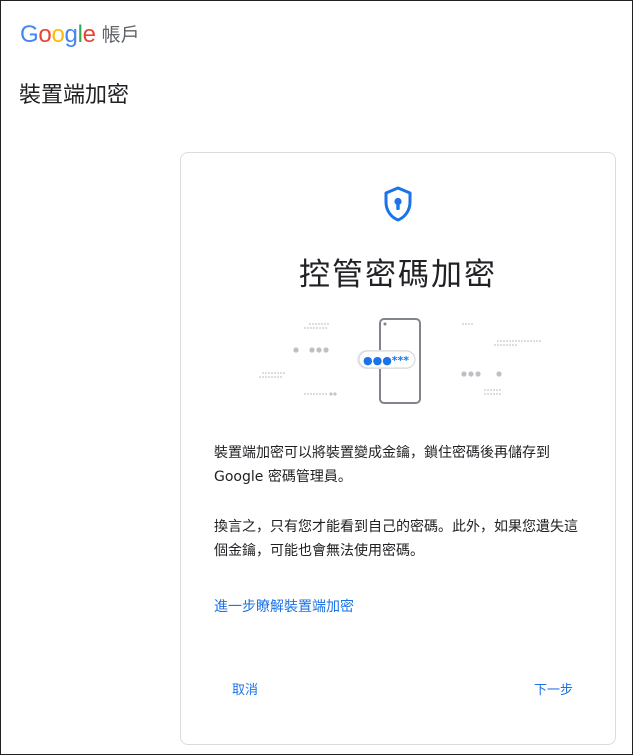  What do you see at coordinates (74, 95) in the screenshot?
I see `page-title: 裝置端加密` at bounding box center [74, 95].